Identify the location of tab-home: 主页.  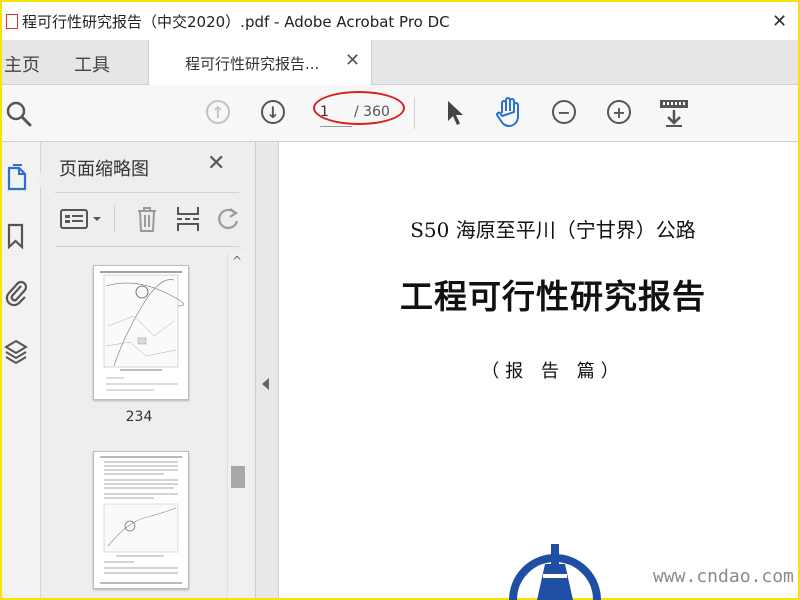
(22, 64).